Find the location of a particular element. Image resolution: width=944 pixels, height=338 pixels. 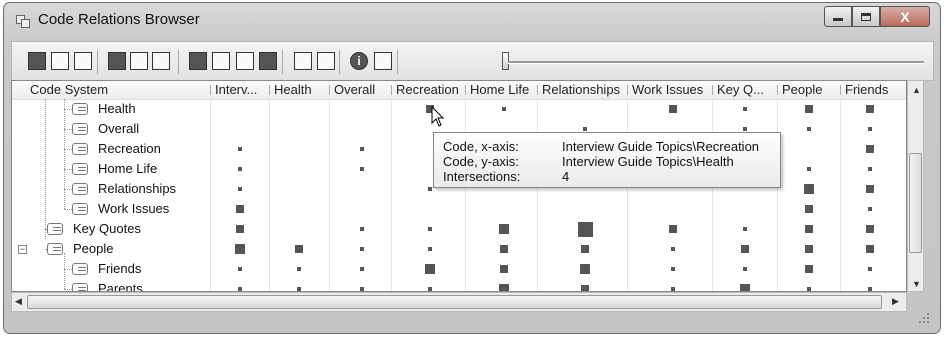

code-row-label: Work Issues is located at coordinates (133, 208).